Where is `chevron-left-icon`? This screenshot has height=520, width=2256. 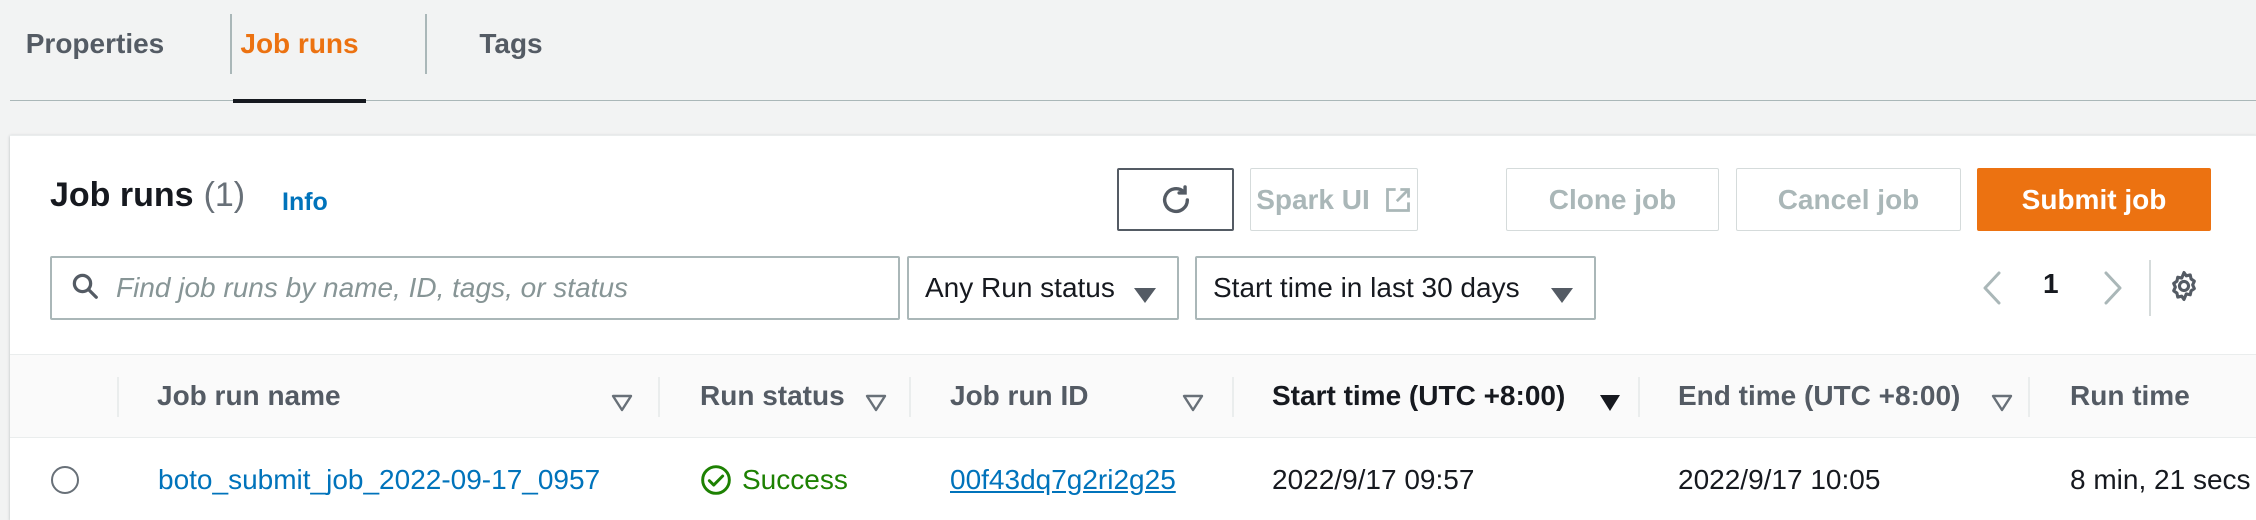 chevron-left-icon is located at coordinates (1992, 290).